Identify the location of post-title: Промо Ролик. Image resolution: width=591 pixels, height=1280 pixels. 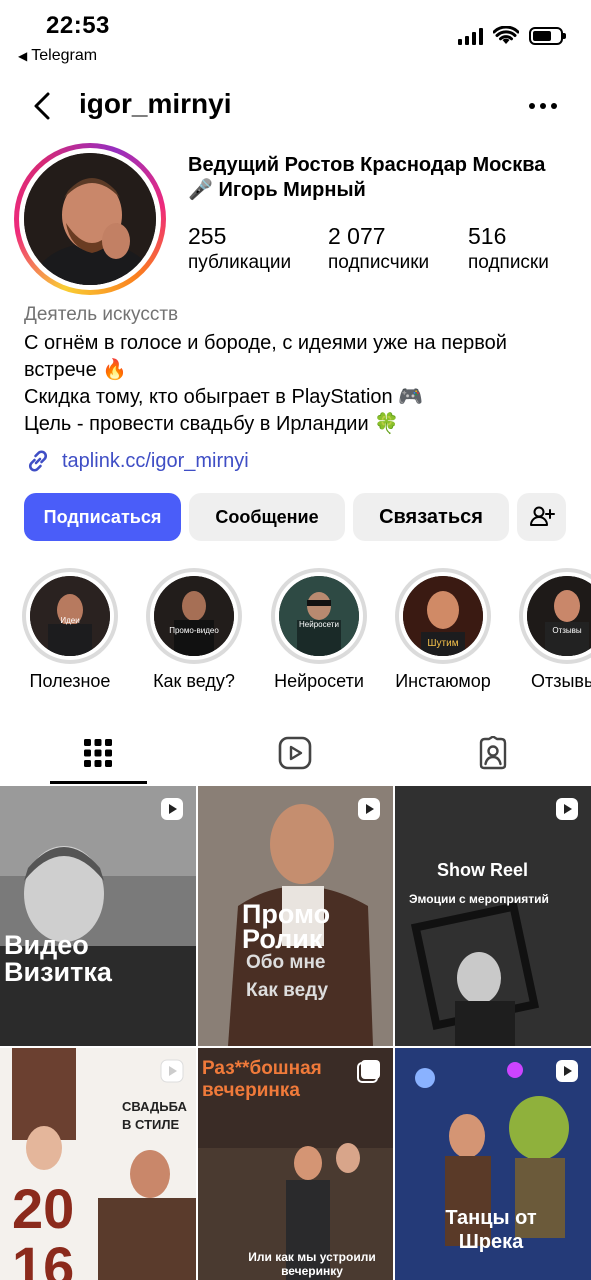
(286, 926).